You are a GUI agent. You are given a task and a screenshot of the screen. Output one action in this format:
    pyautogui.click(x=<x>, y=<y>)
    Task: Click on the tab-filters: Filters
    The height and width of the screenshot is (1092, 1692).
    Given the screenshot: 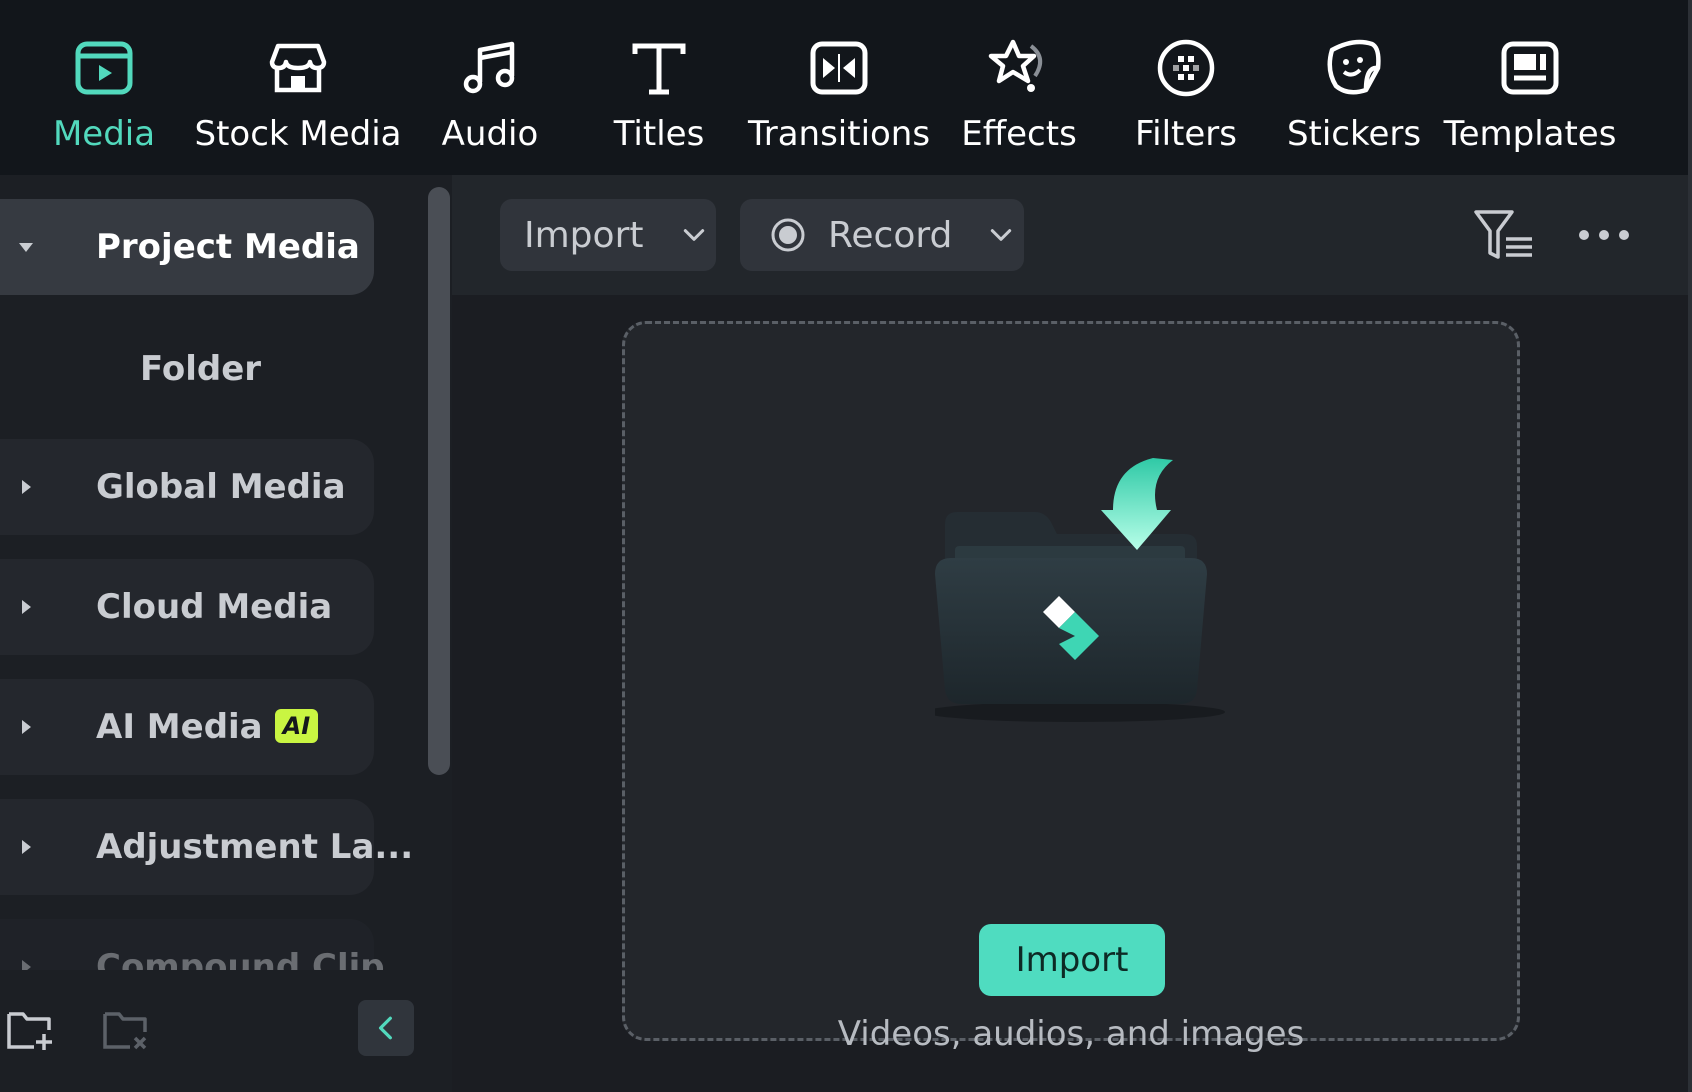 What is the action you would take?
    pyautogui.click(x=1186, y=97)
    